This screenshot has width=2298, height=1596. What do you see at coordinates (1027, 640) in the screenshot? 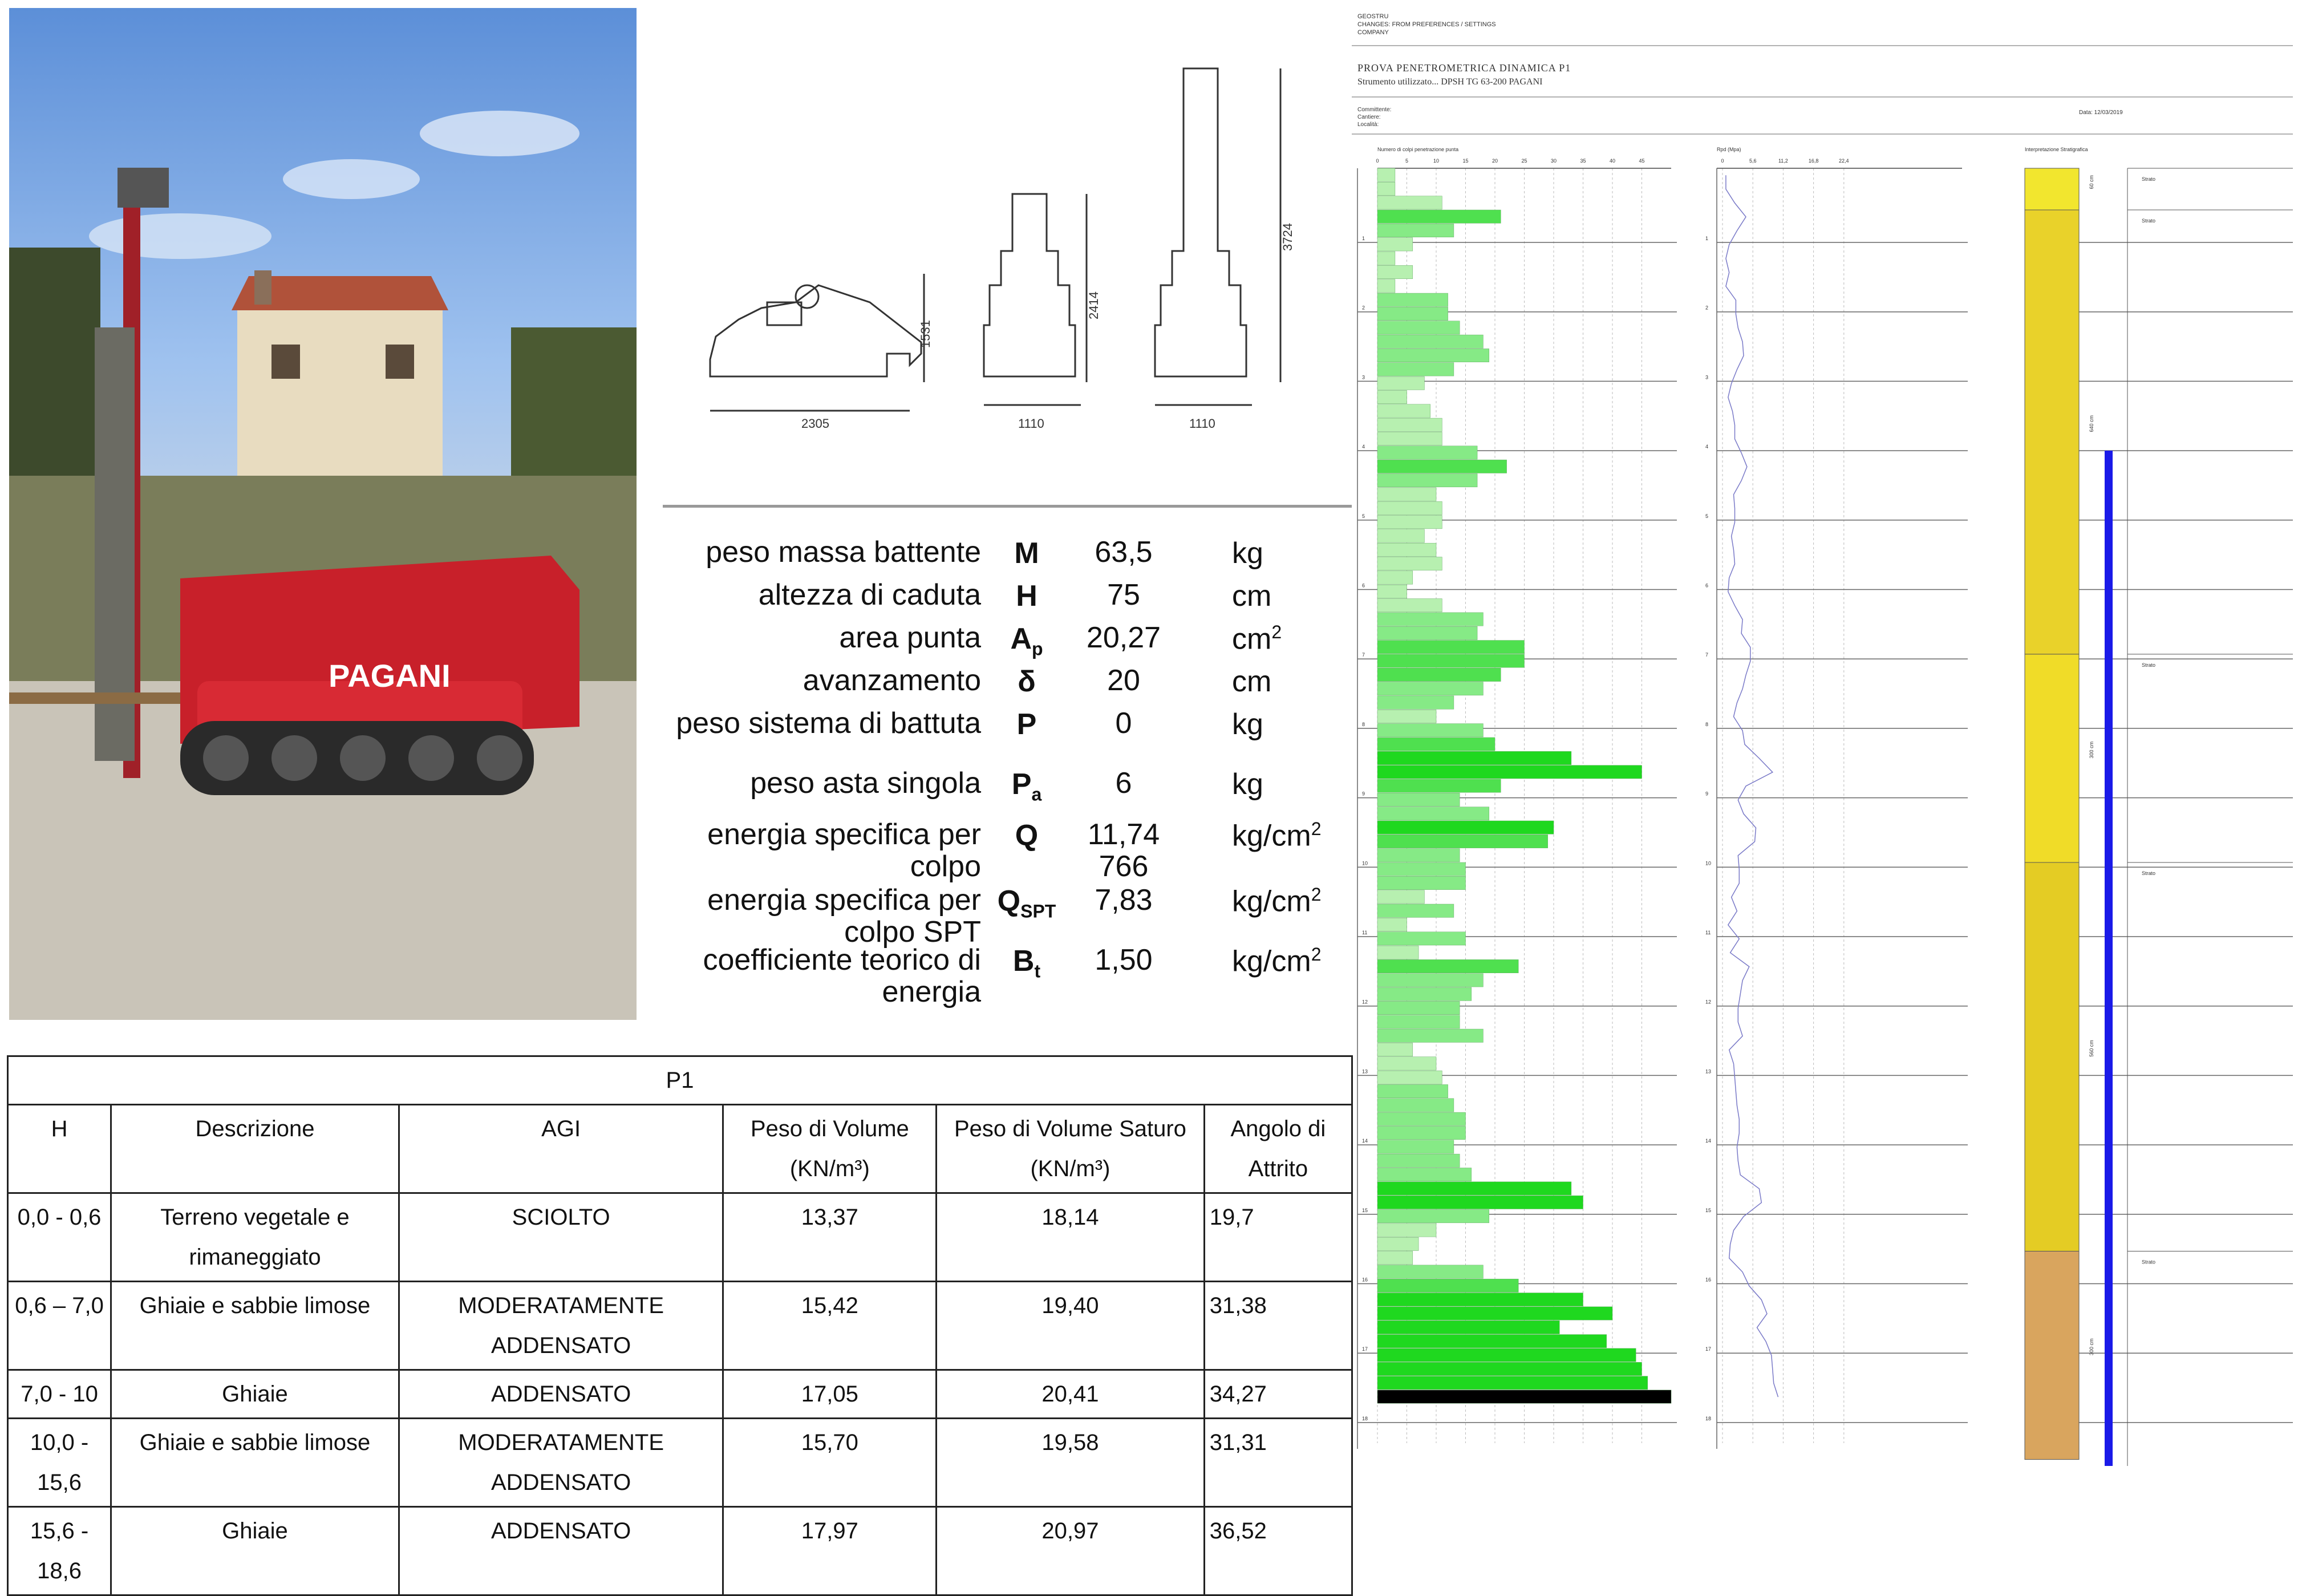
I see `spec-symbol: Ap` at bounding box center [1027, 640].